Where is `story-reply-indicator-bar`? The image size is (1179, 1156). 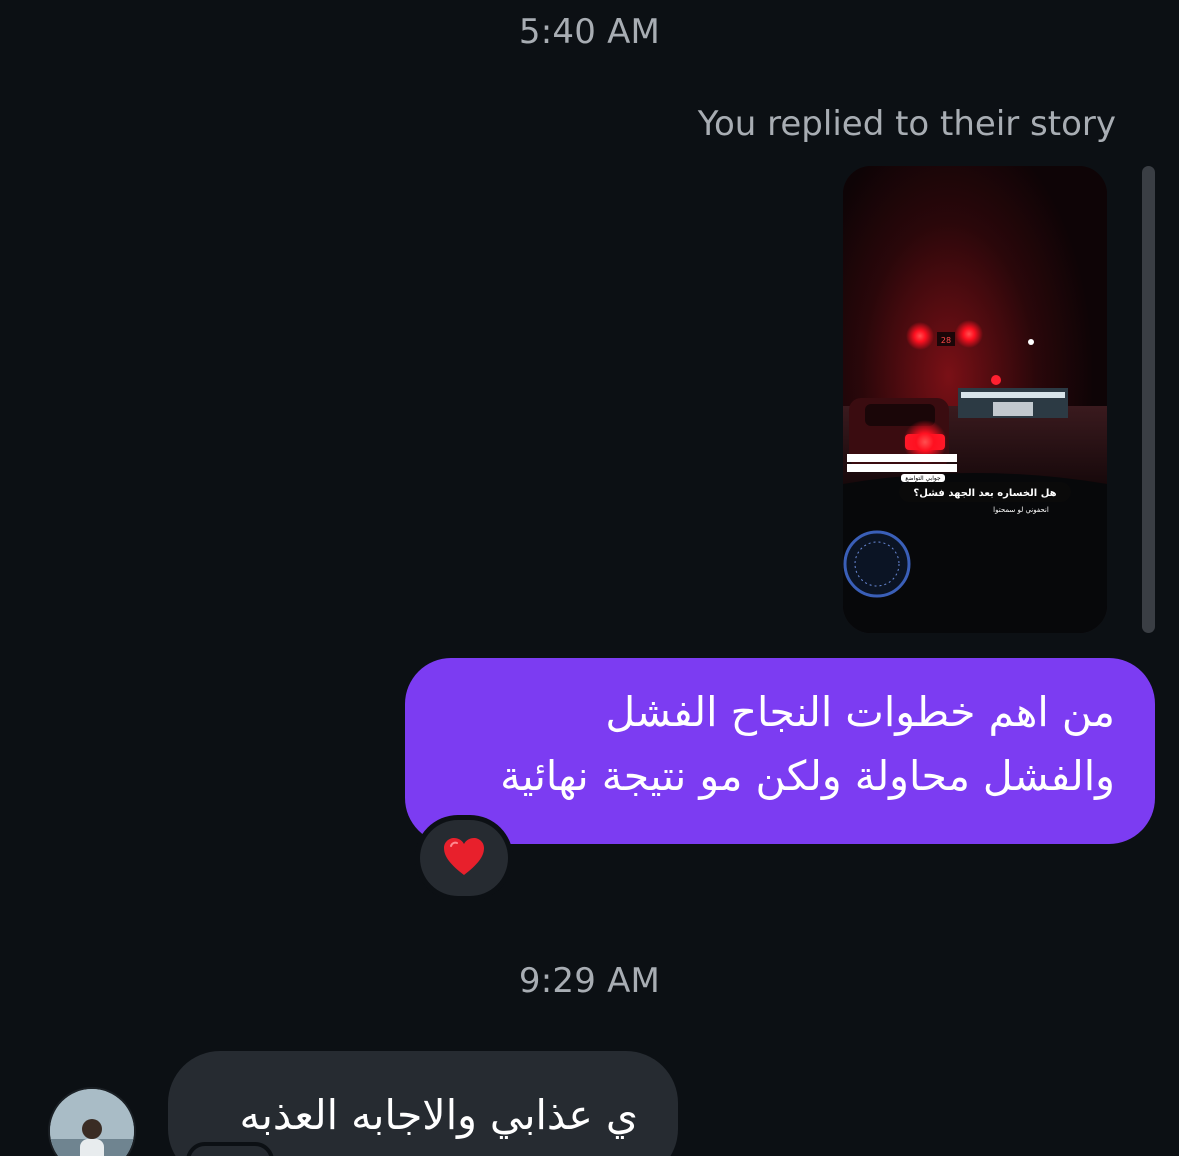
story-reply-indicator-bar is located at coordinates (1148, 399).